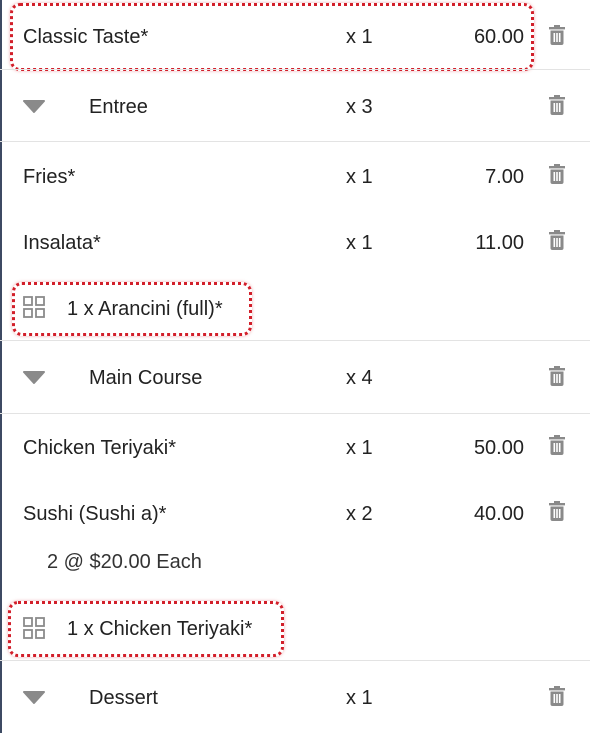 This screenshot has height=733, width=590. What do you see at coordinates (49, 177) in the screenshot?
I see `item-name: Fries*` at bounding box center [49, 177].